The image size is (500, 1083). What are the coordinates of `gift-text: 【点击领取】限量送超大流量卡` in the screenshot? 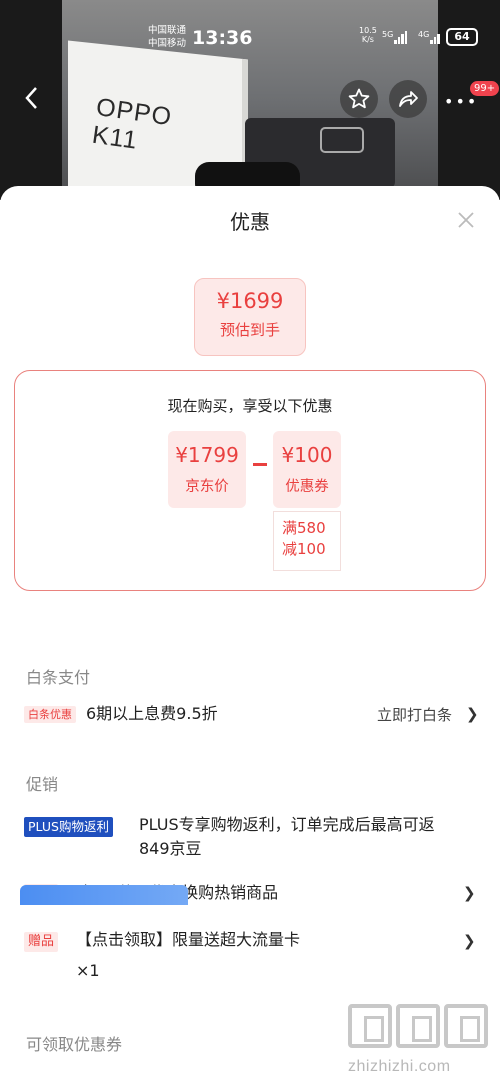 It's located at (188, 939).